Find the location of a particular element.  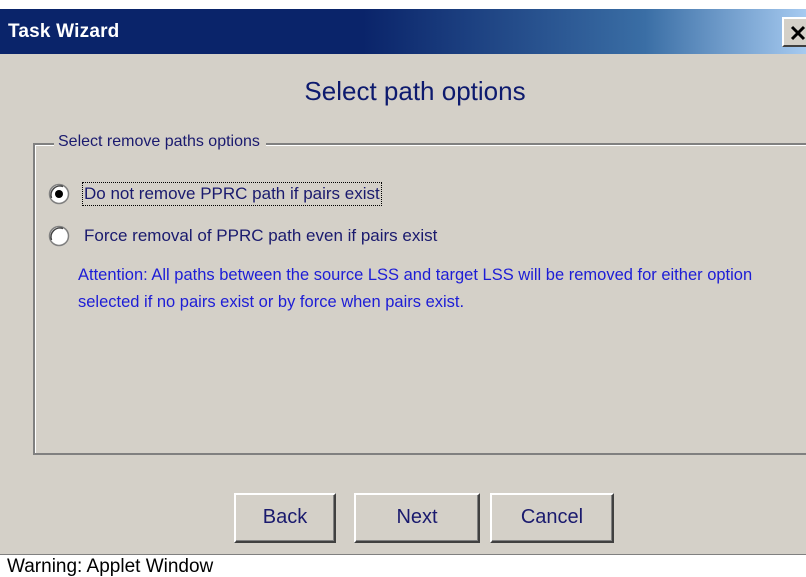

cancel-button: Cancel is located at coordinates (552, 518).